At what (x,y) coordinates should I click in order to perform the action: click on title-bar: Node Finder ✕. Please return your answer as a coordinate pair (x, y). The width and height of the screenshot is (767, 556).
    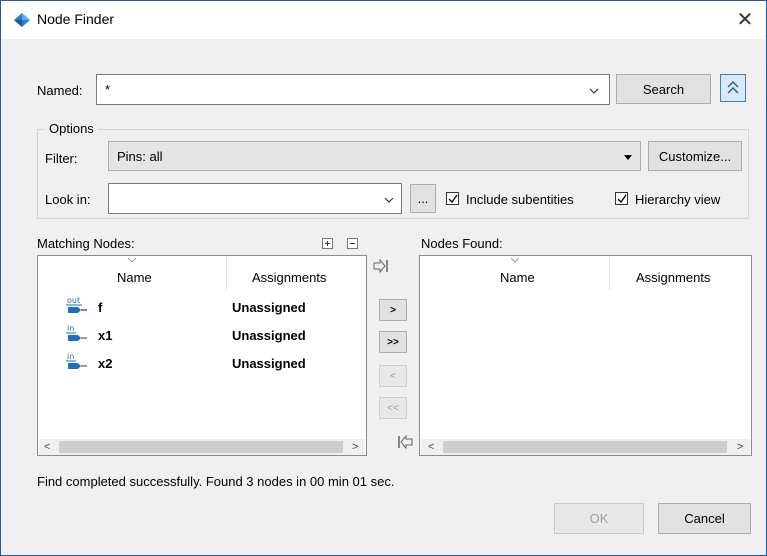
    Looking at the image, I should click on (383, 20).